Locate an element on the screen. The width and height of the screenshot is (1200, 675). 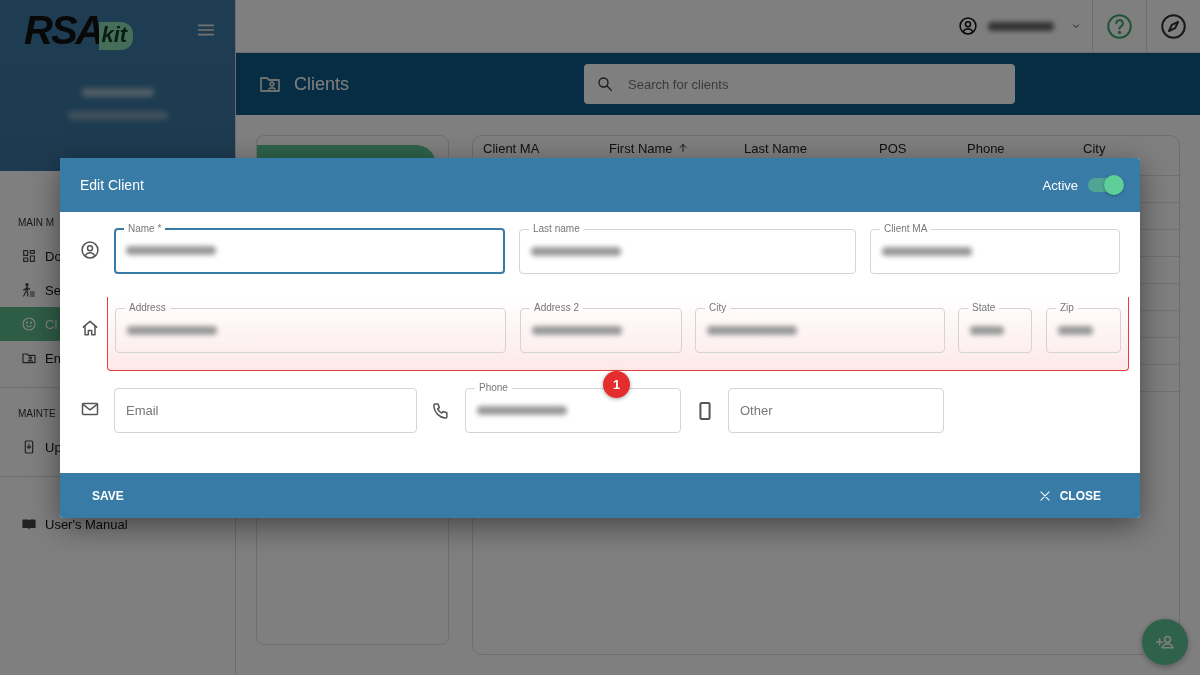
page-title: Clients is located at coordinates (322, 84).